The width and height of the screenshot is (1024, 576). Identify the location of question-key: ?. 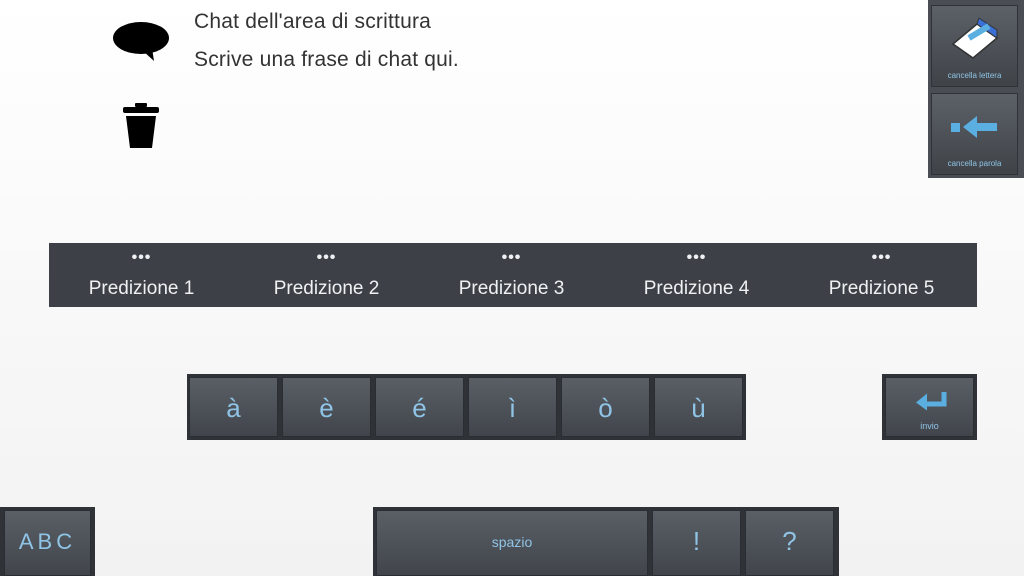
(789, 543).